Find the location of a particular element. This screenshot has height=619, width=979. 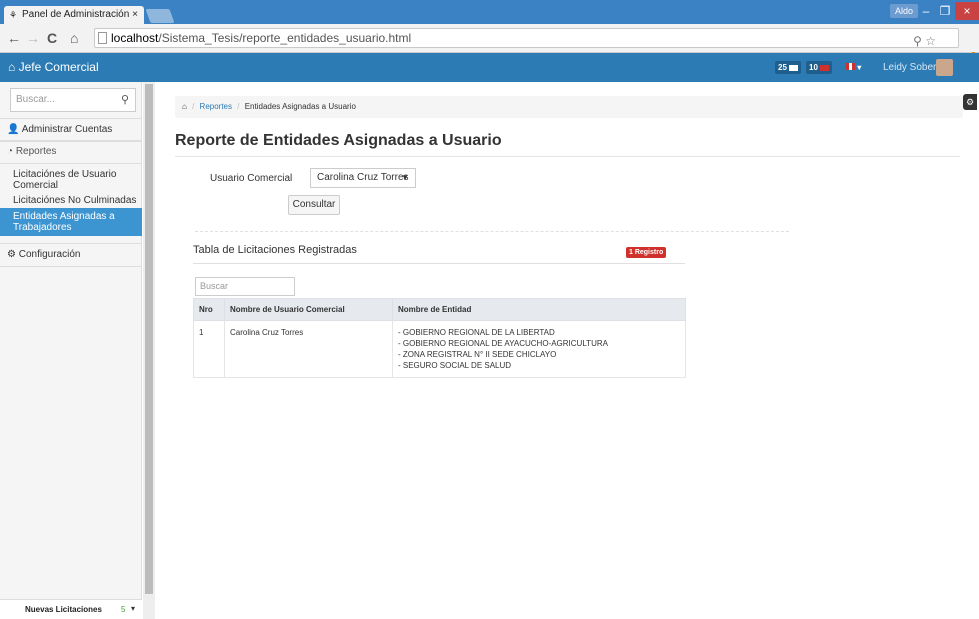

brand-label: Jefe Comercial is located at coordinates (58, 67).